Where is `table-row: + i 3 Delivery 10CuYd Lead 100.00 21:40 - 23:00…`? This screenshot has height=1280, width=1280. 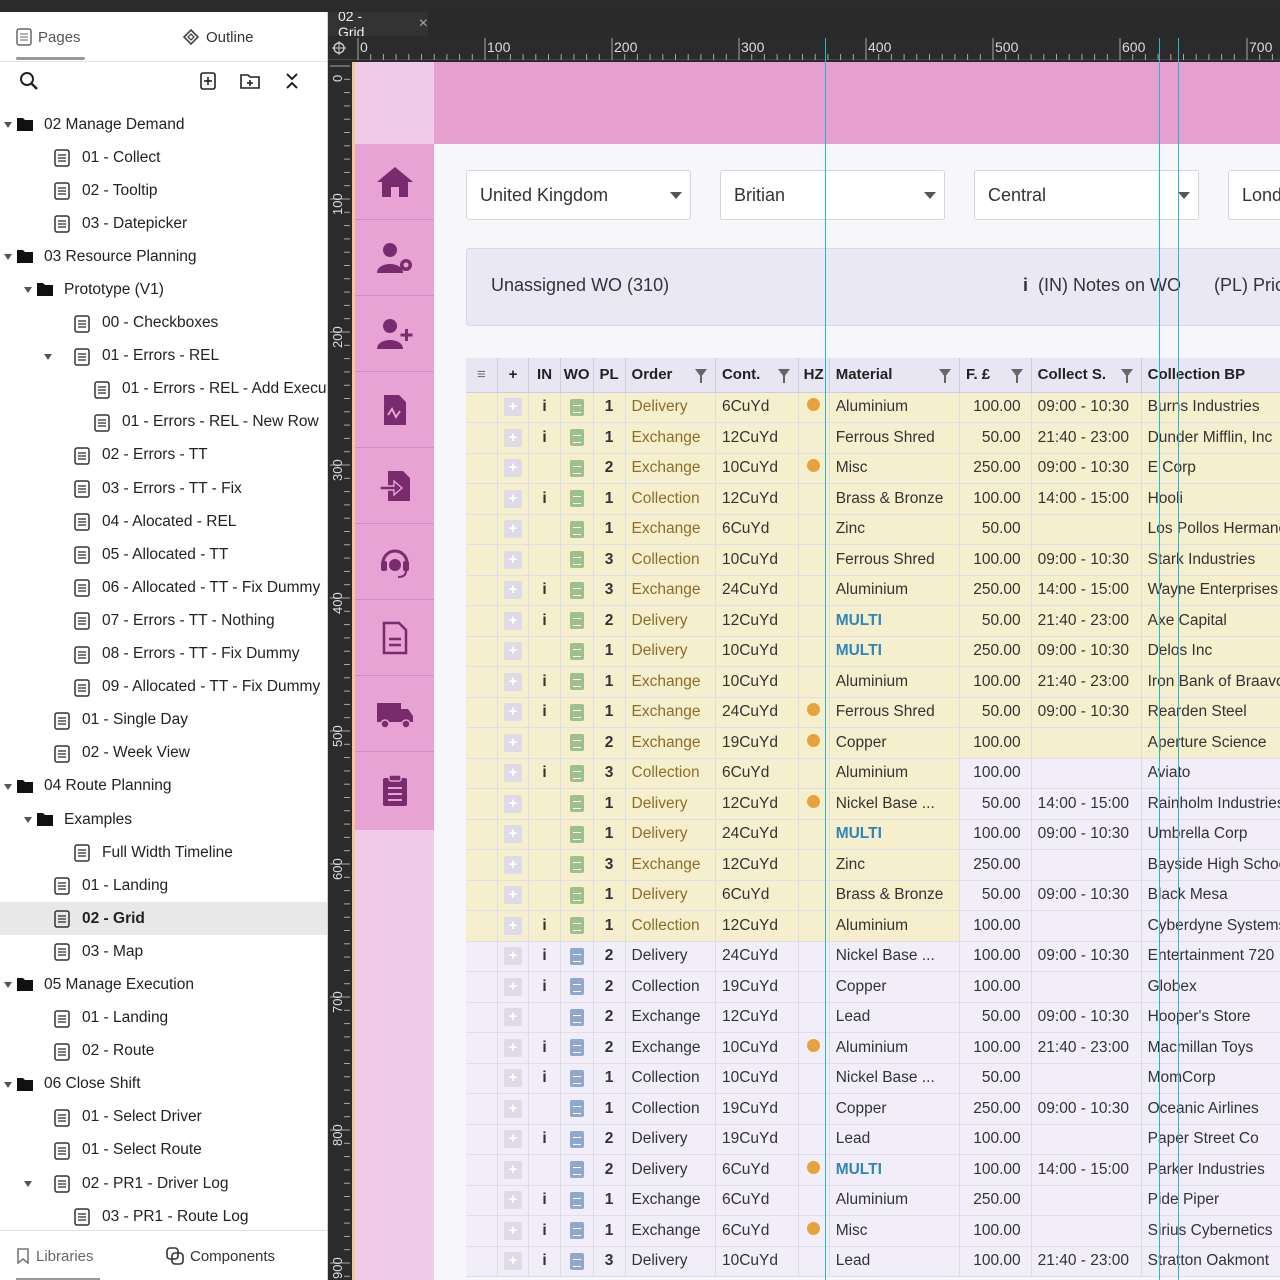 table-row: + i 3 Delivery 10CuYd Lead 100.00 21:40 - 23:00… is located at coordinates (873, 1261).